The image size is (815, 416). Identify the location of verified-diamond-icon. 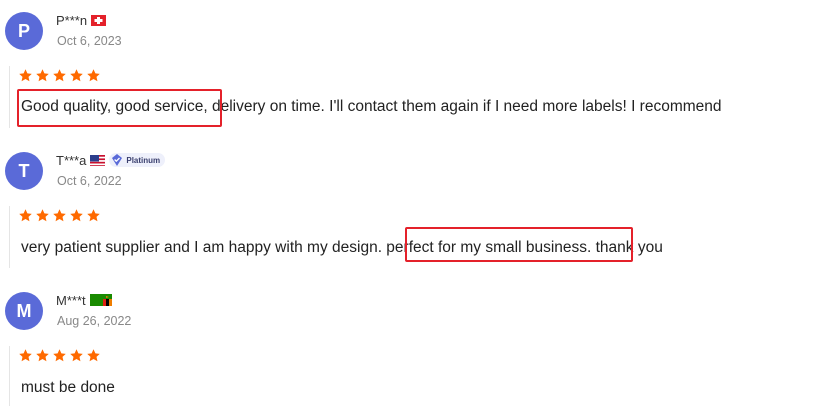
(117, 160).